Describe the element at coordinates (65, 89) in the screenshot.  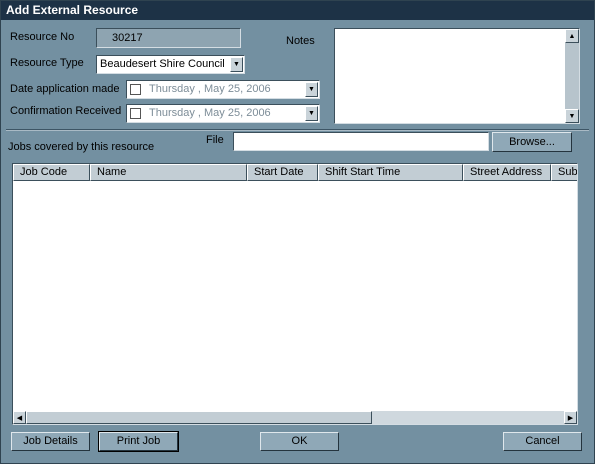
I see `date-application-label: Date application made` at that location.